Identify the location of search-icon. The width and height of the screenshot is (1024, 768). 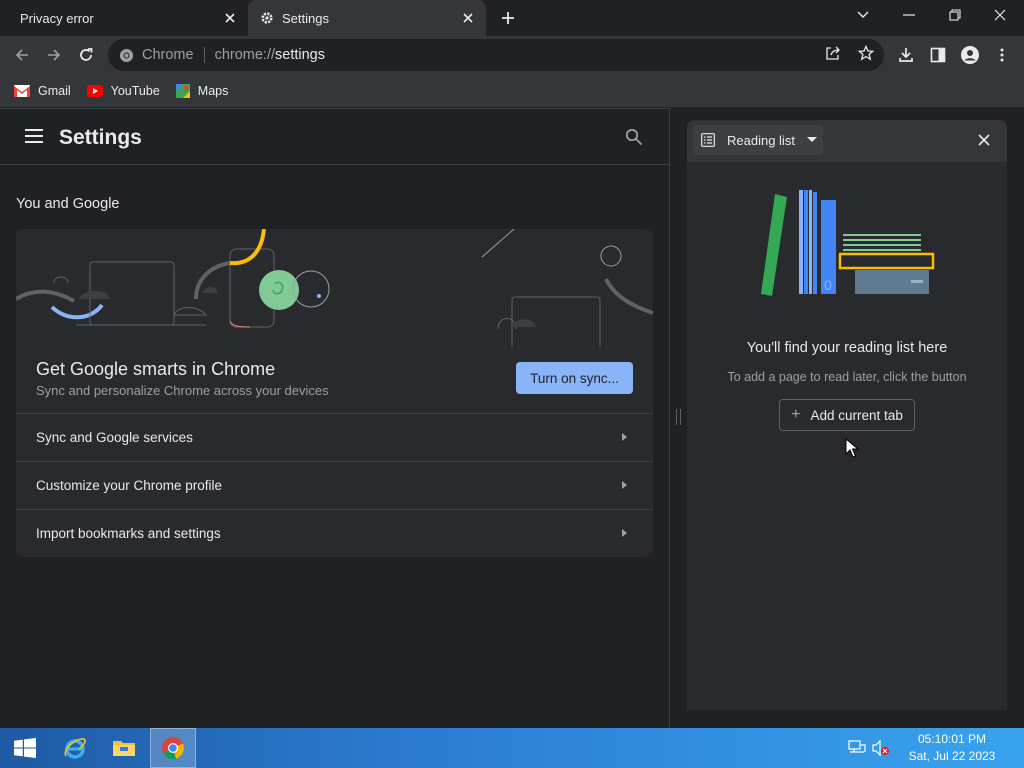
(634, 137).